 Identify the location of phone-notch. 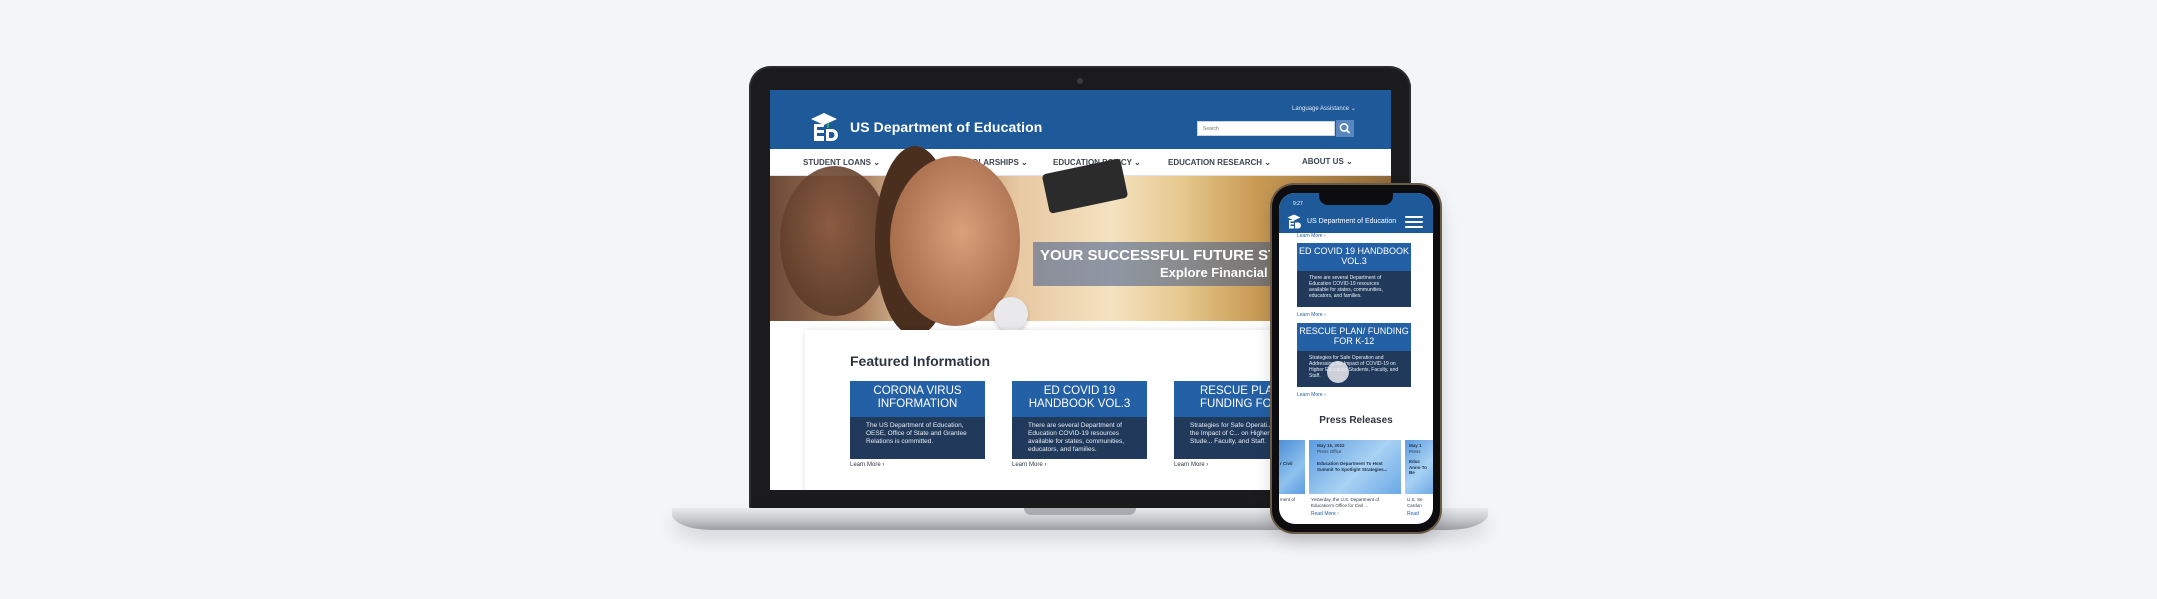
(1356, 199).